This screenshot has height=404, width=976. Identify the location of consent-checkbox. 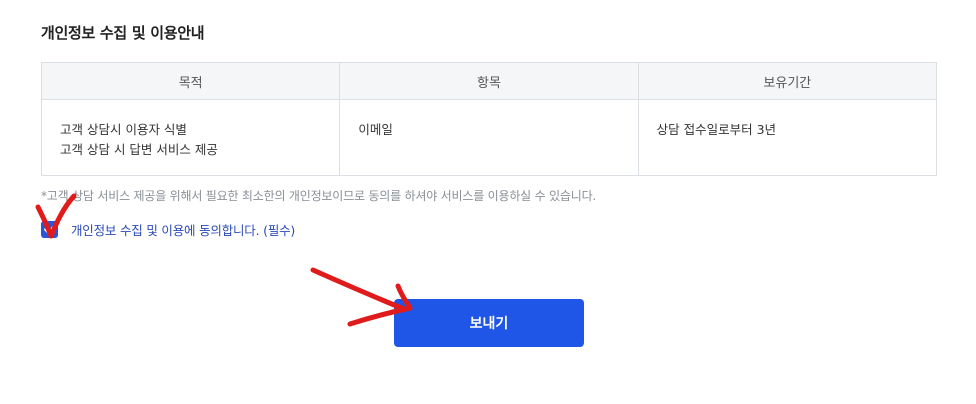
(49, 229).